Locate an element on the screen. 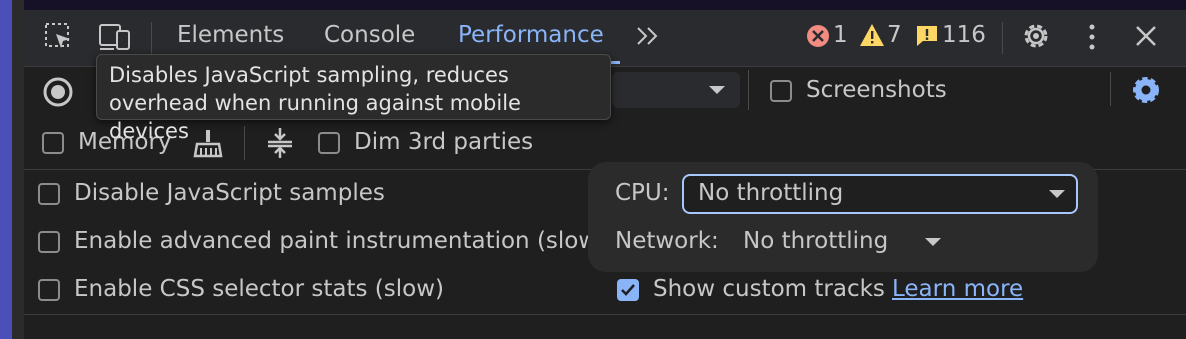  record-icon is located at coordinates (58, 95).